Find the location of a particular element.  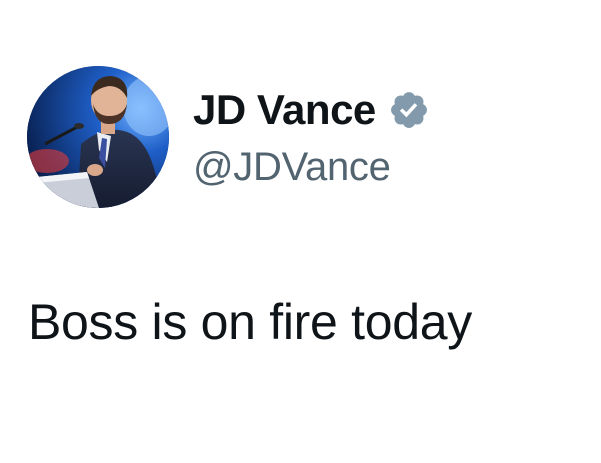

avatar is located at coordinates (98, 137).